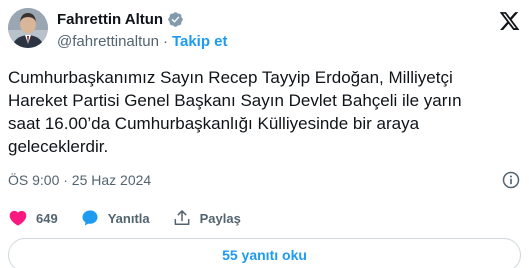 This screenshot has height=268, width=529. I want to click on handle-row: @fahrettinaltun · Takip et, so click(142, 41).